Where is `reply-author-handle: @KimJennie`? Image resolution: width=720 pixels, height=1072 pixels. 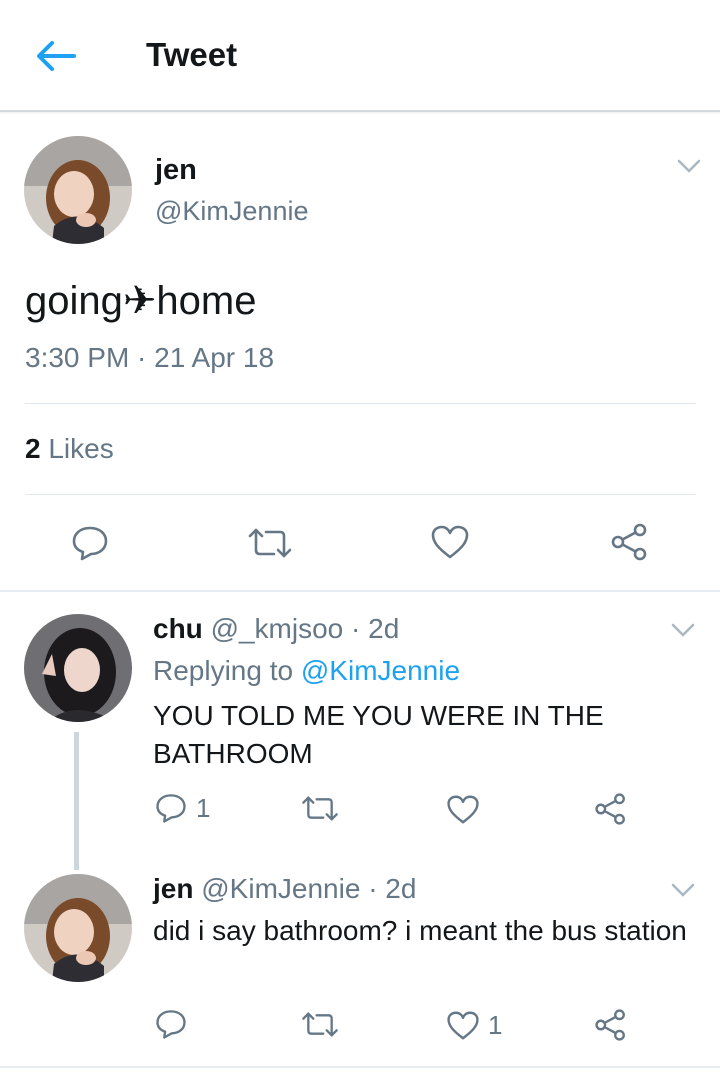 reply-author-handle: @KimJennie is located at coordinates (280, 888).